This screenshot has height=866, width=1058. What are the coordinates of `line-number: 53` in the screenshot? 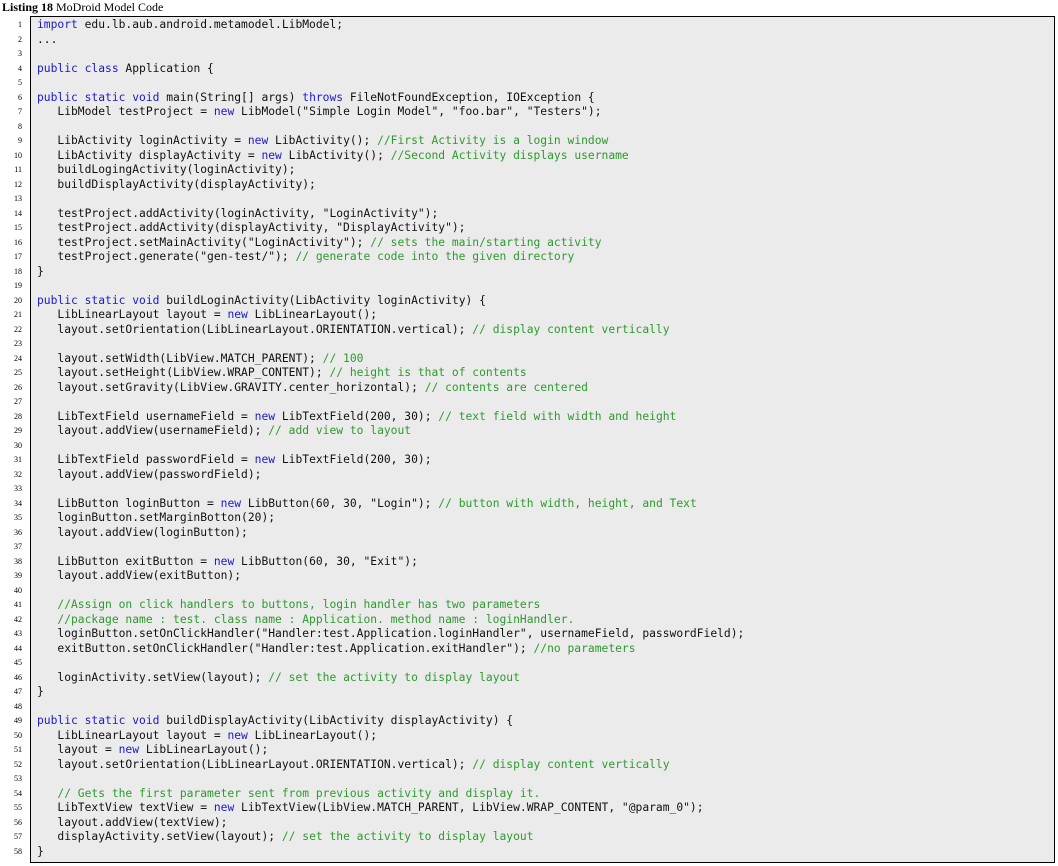 It's located at (18, 778).